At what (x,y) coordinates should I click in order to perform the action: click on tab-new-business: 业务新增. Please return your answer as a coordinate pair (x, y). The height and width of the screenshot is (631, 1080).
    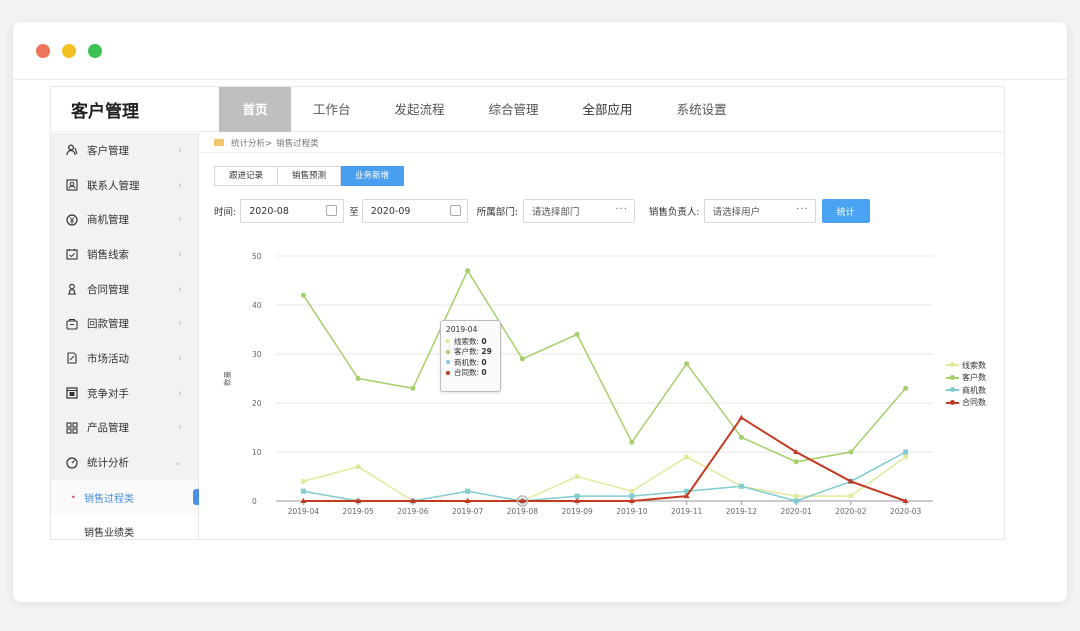
    Looking at the image, I should click on (373, 176).